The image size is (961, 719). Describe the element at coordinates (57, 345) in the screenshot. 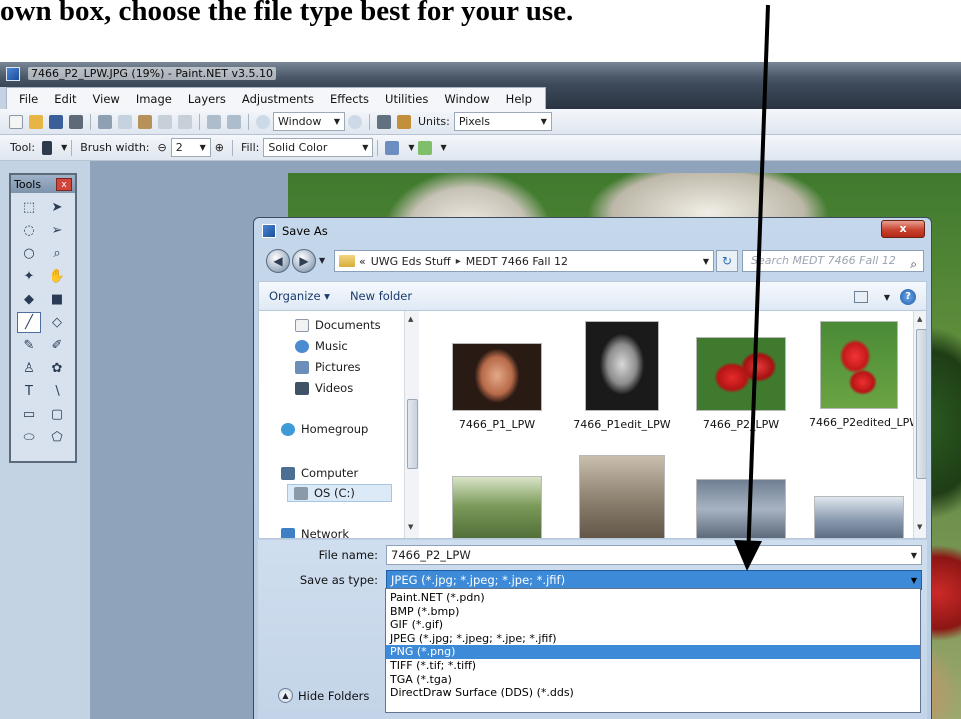

I see `color-picker-icon: ✐` at that location.